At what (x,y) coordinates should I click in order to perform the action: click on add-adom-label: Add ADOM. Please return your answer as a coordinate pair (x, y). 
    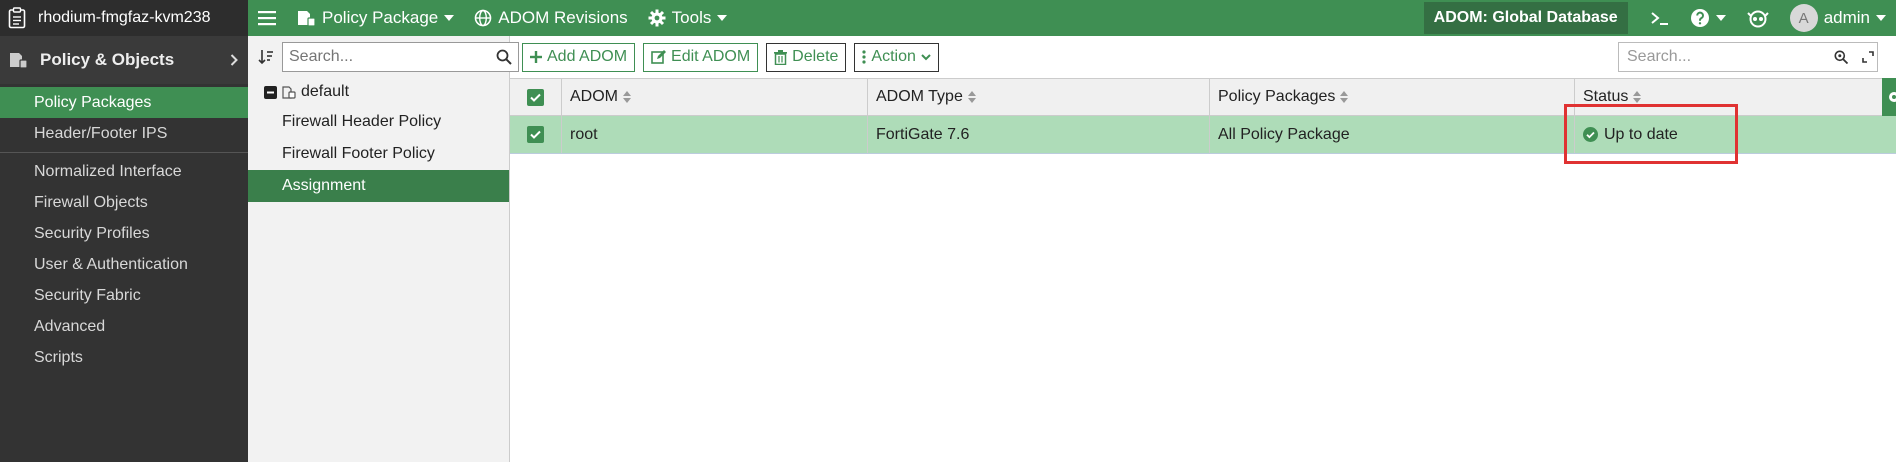
    Looking at the image, I should click on (587, 56).